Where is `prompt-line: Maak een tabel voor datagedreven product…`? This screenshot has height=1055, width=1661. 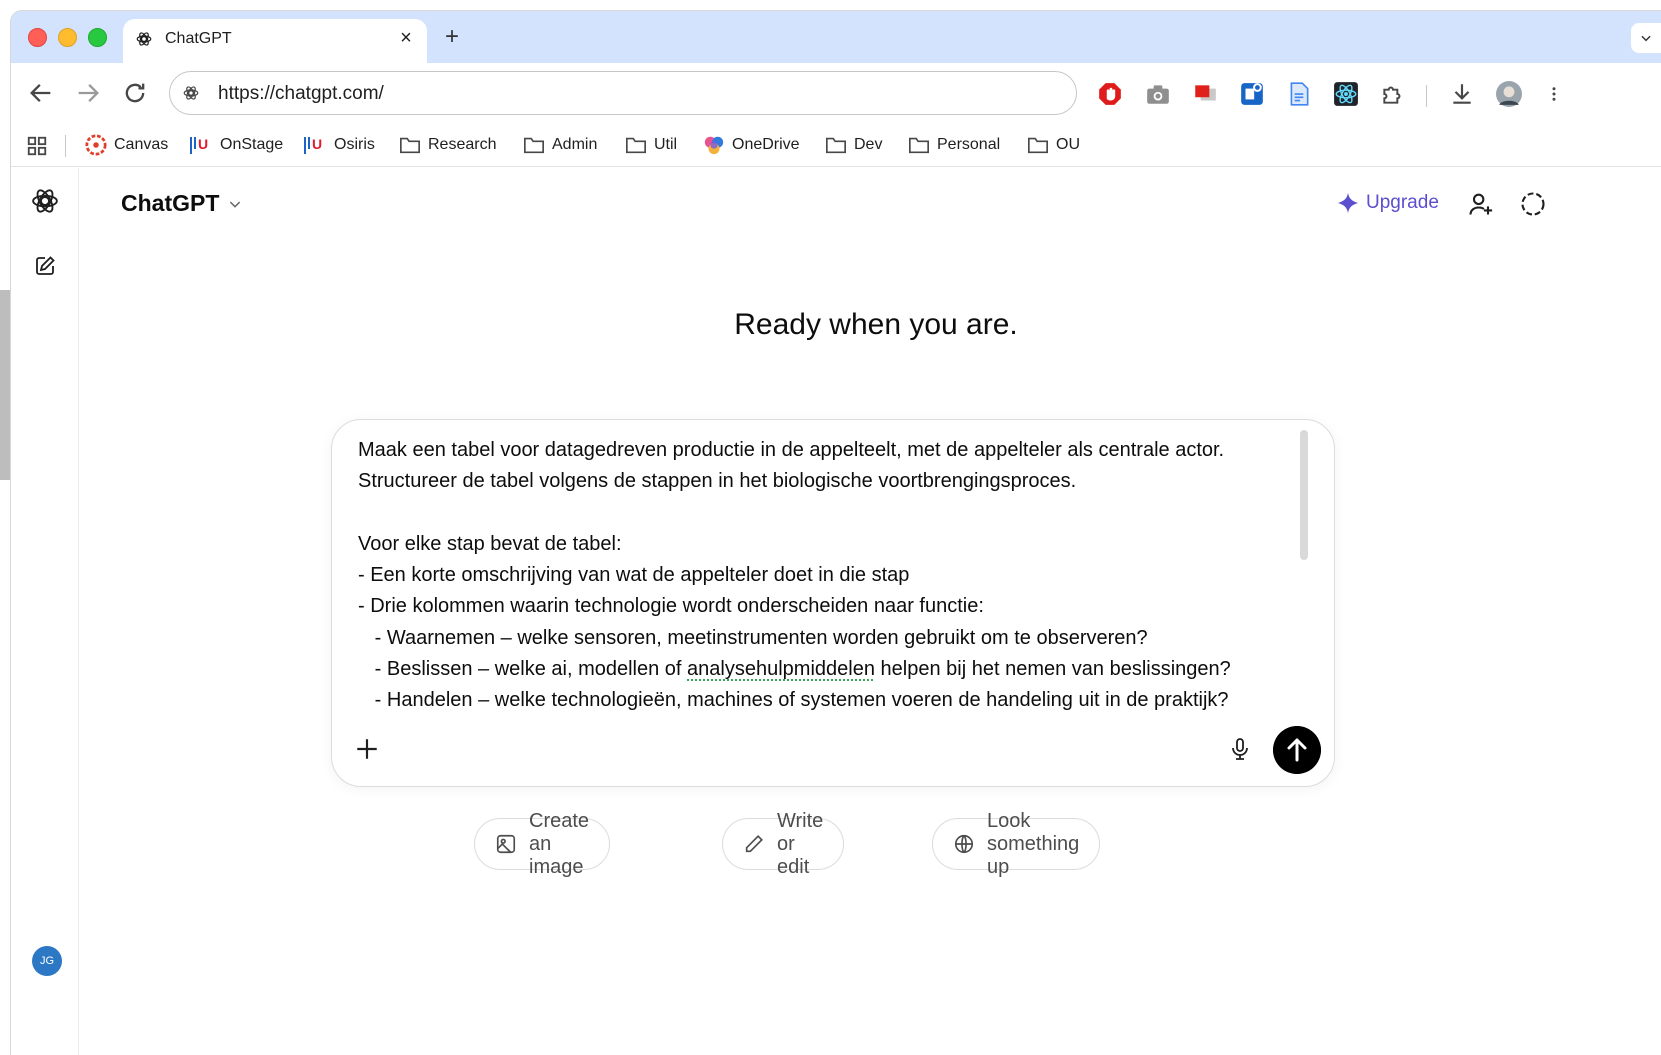 prompt-line: Maak een tabel voor datagedreven product… is located at coordinates (791, 450).